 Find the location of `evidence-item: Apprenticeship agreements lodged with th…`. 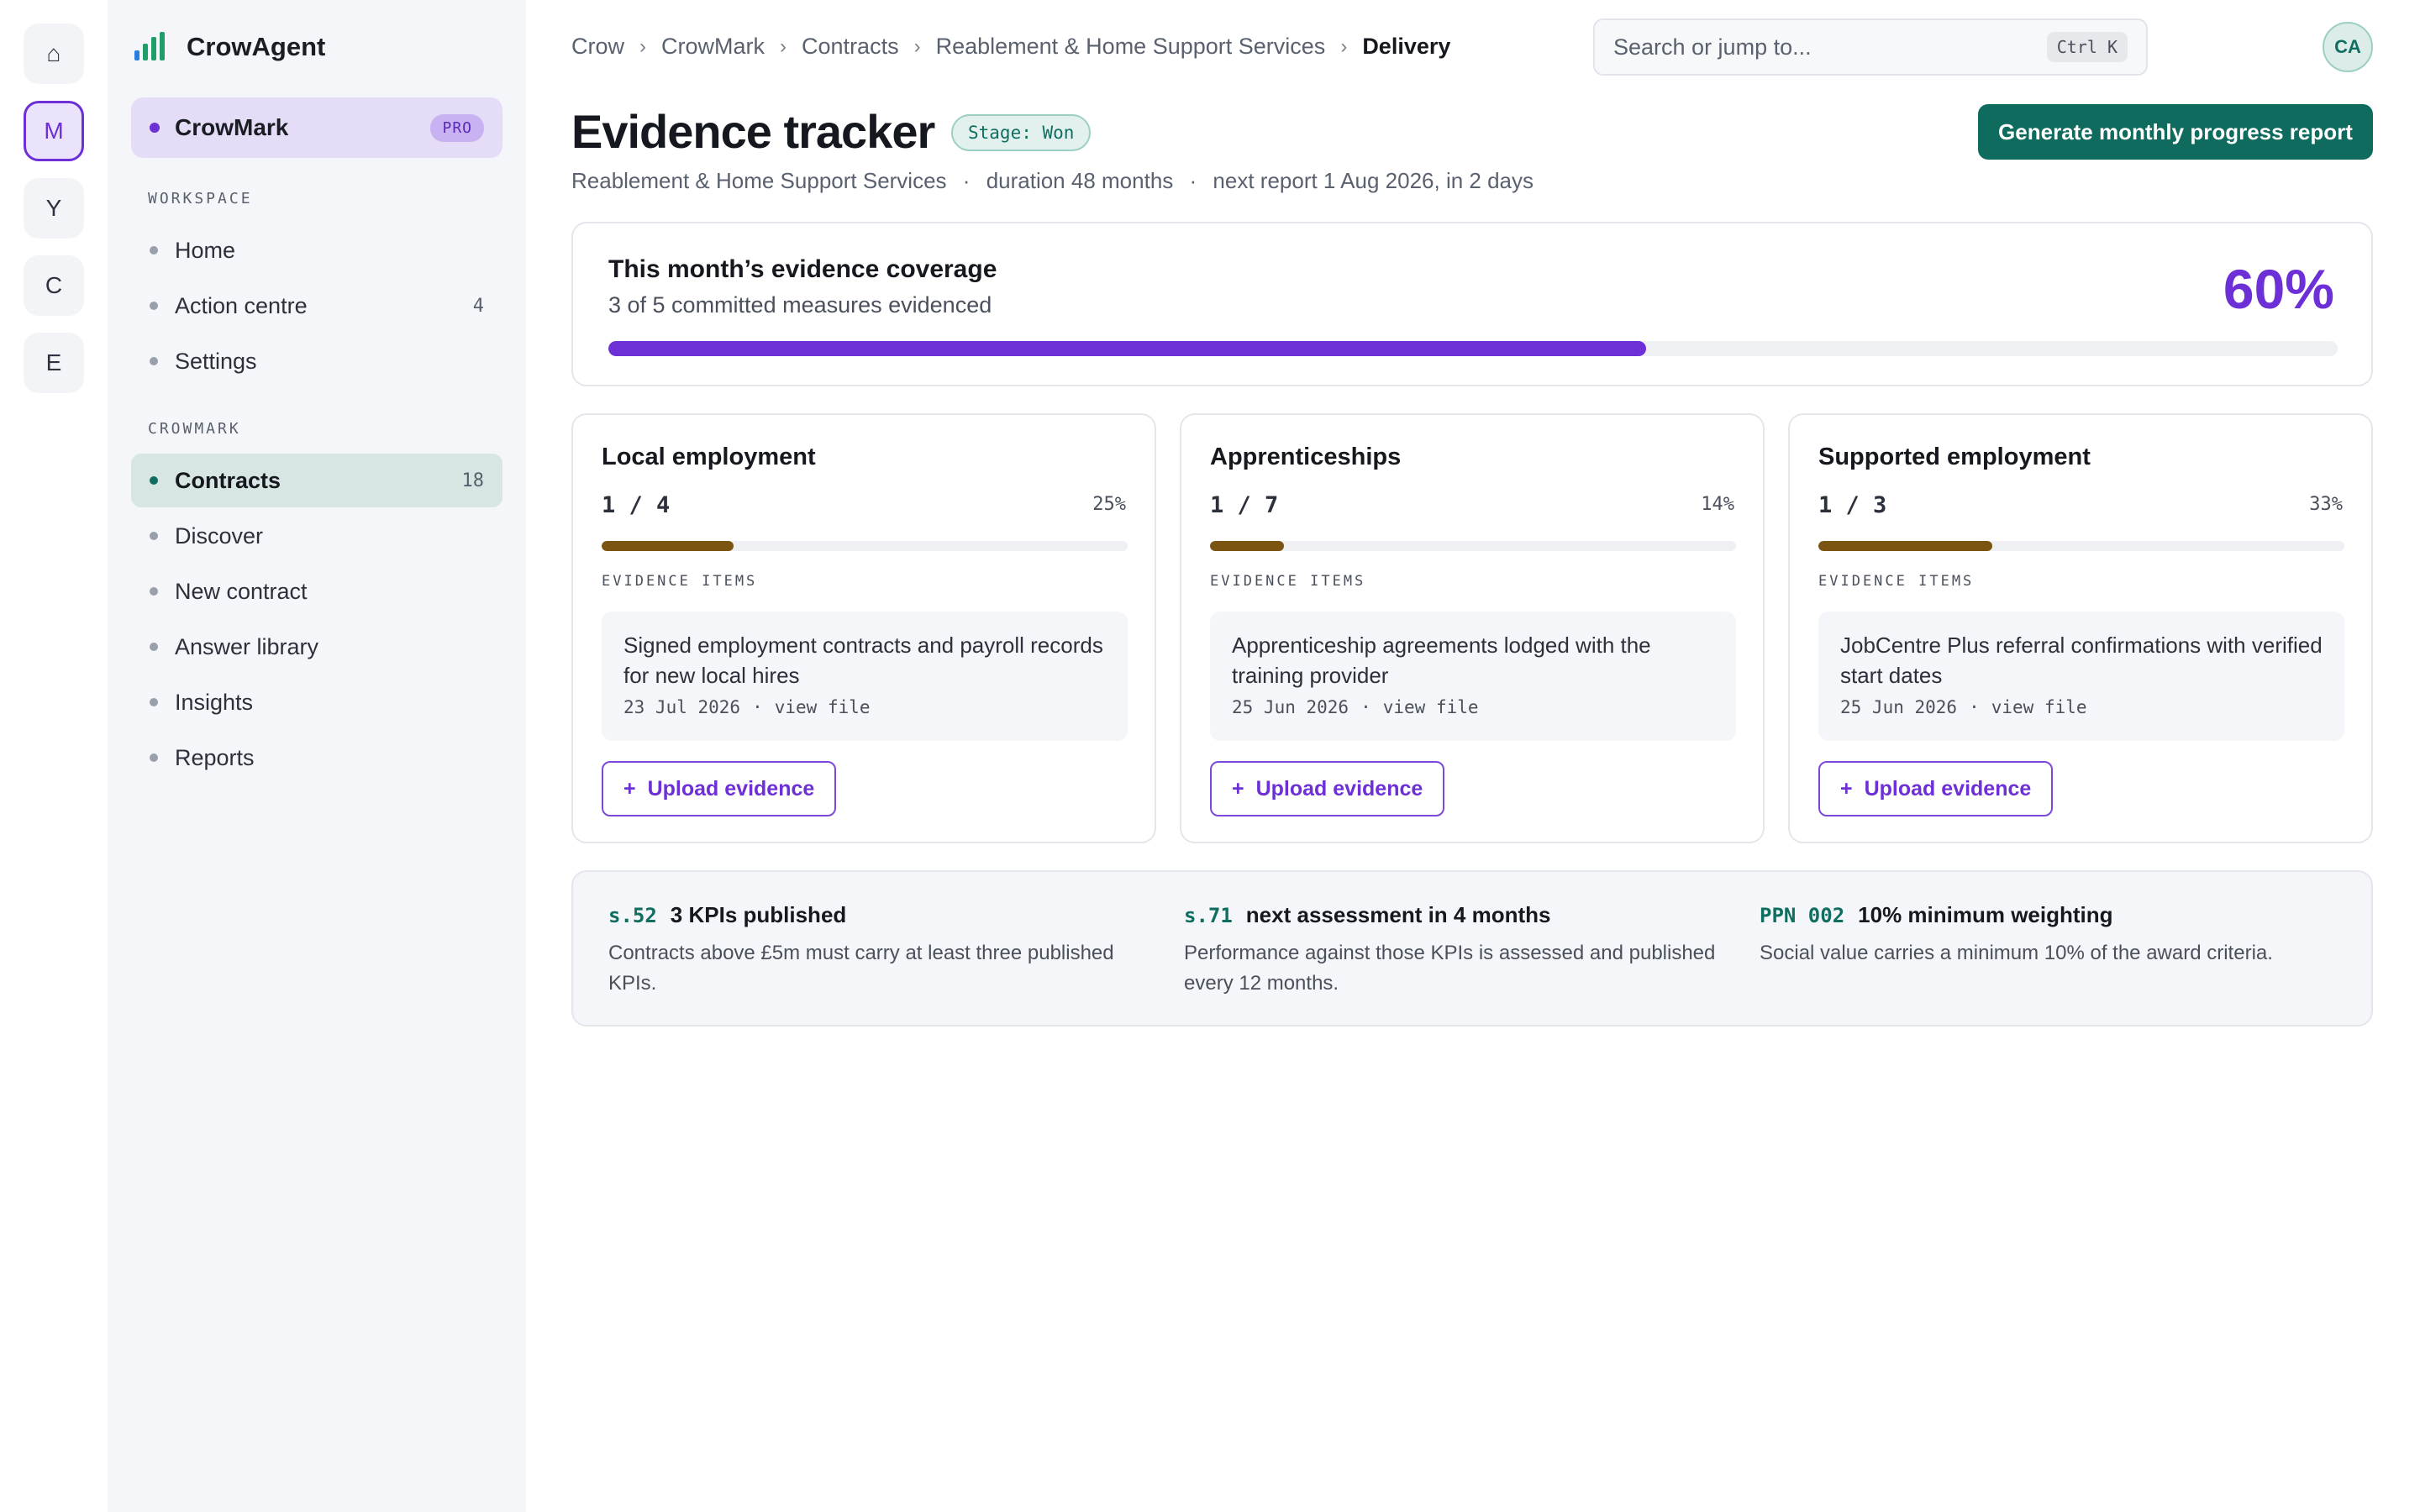

evidence-item: Apprenticeship agreements lodged with th… is located at coordinates (1473, 676).